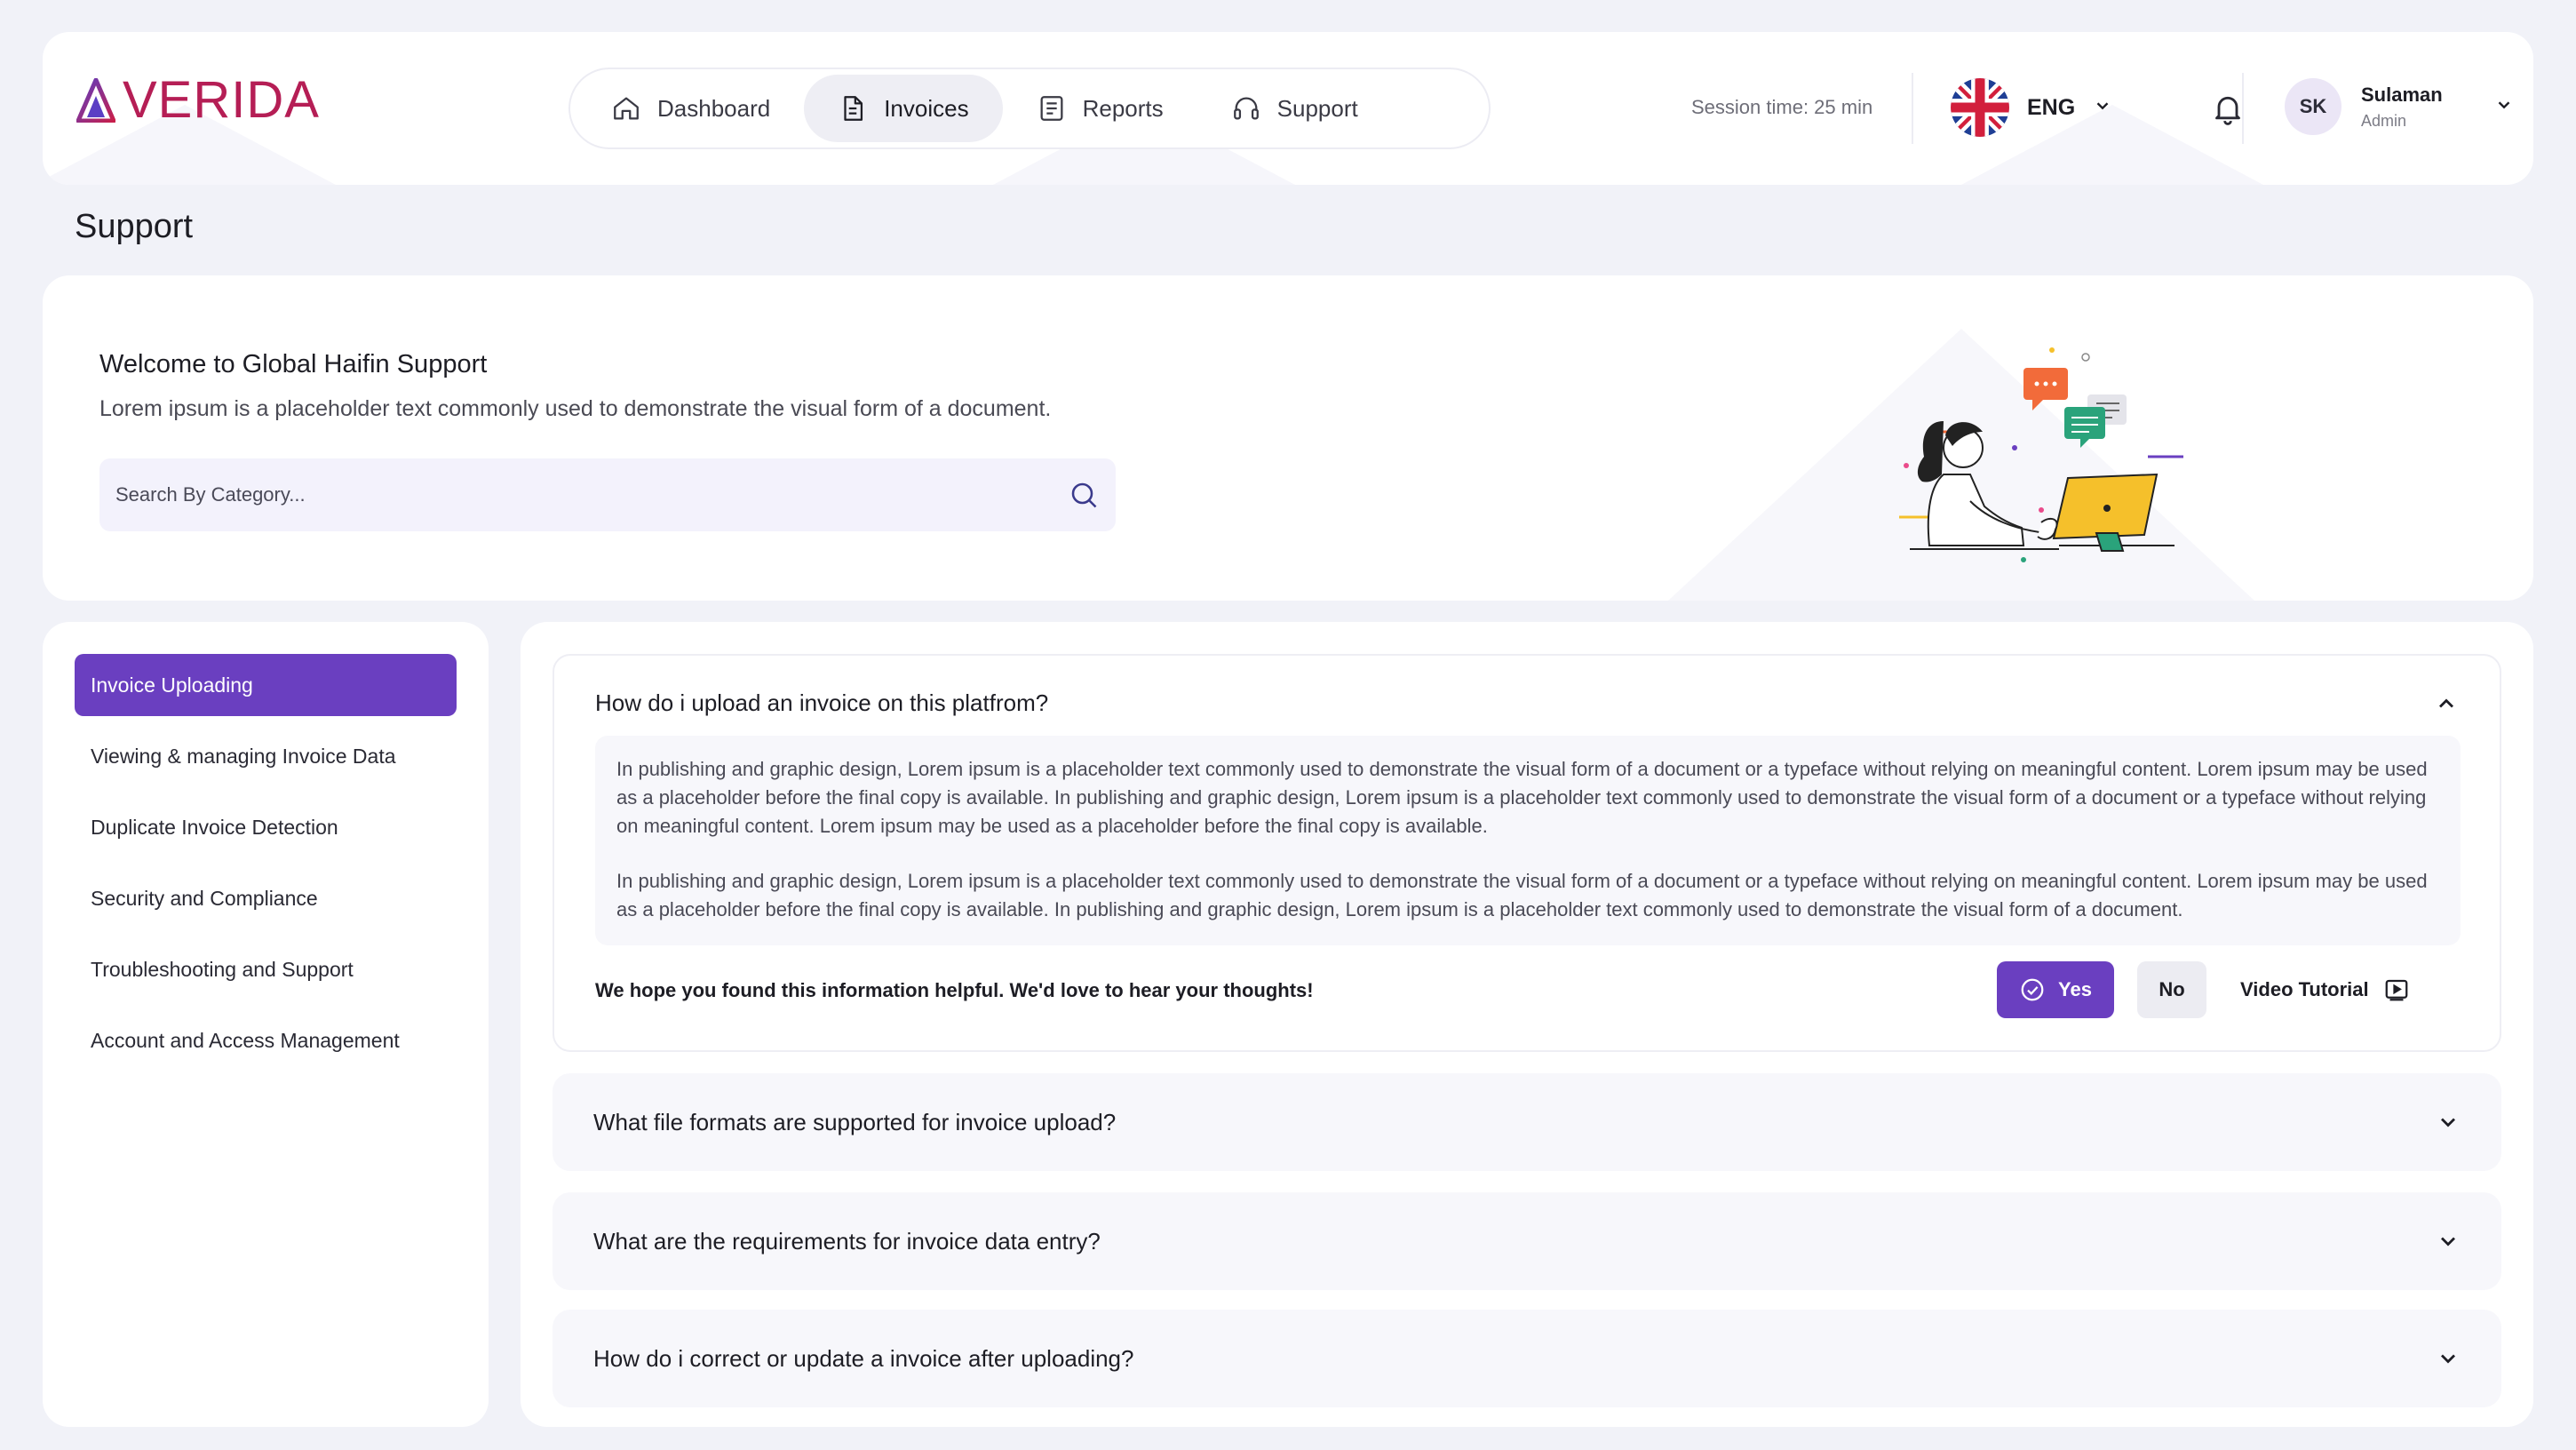  What do you see at coordinates (926, 108) in the screenshot?
I see `nav-label: Invoices` at bounding box center [926, 108].